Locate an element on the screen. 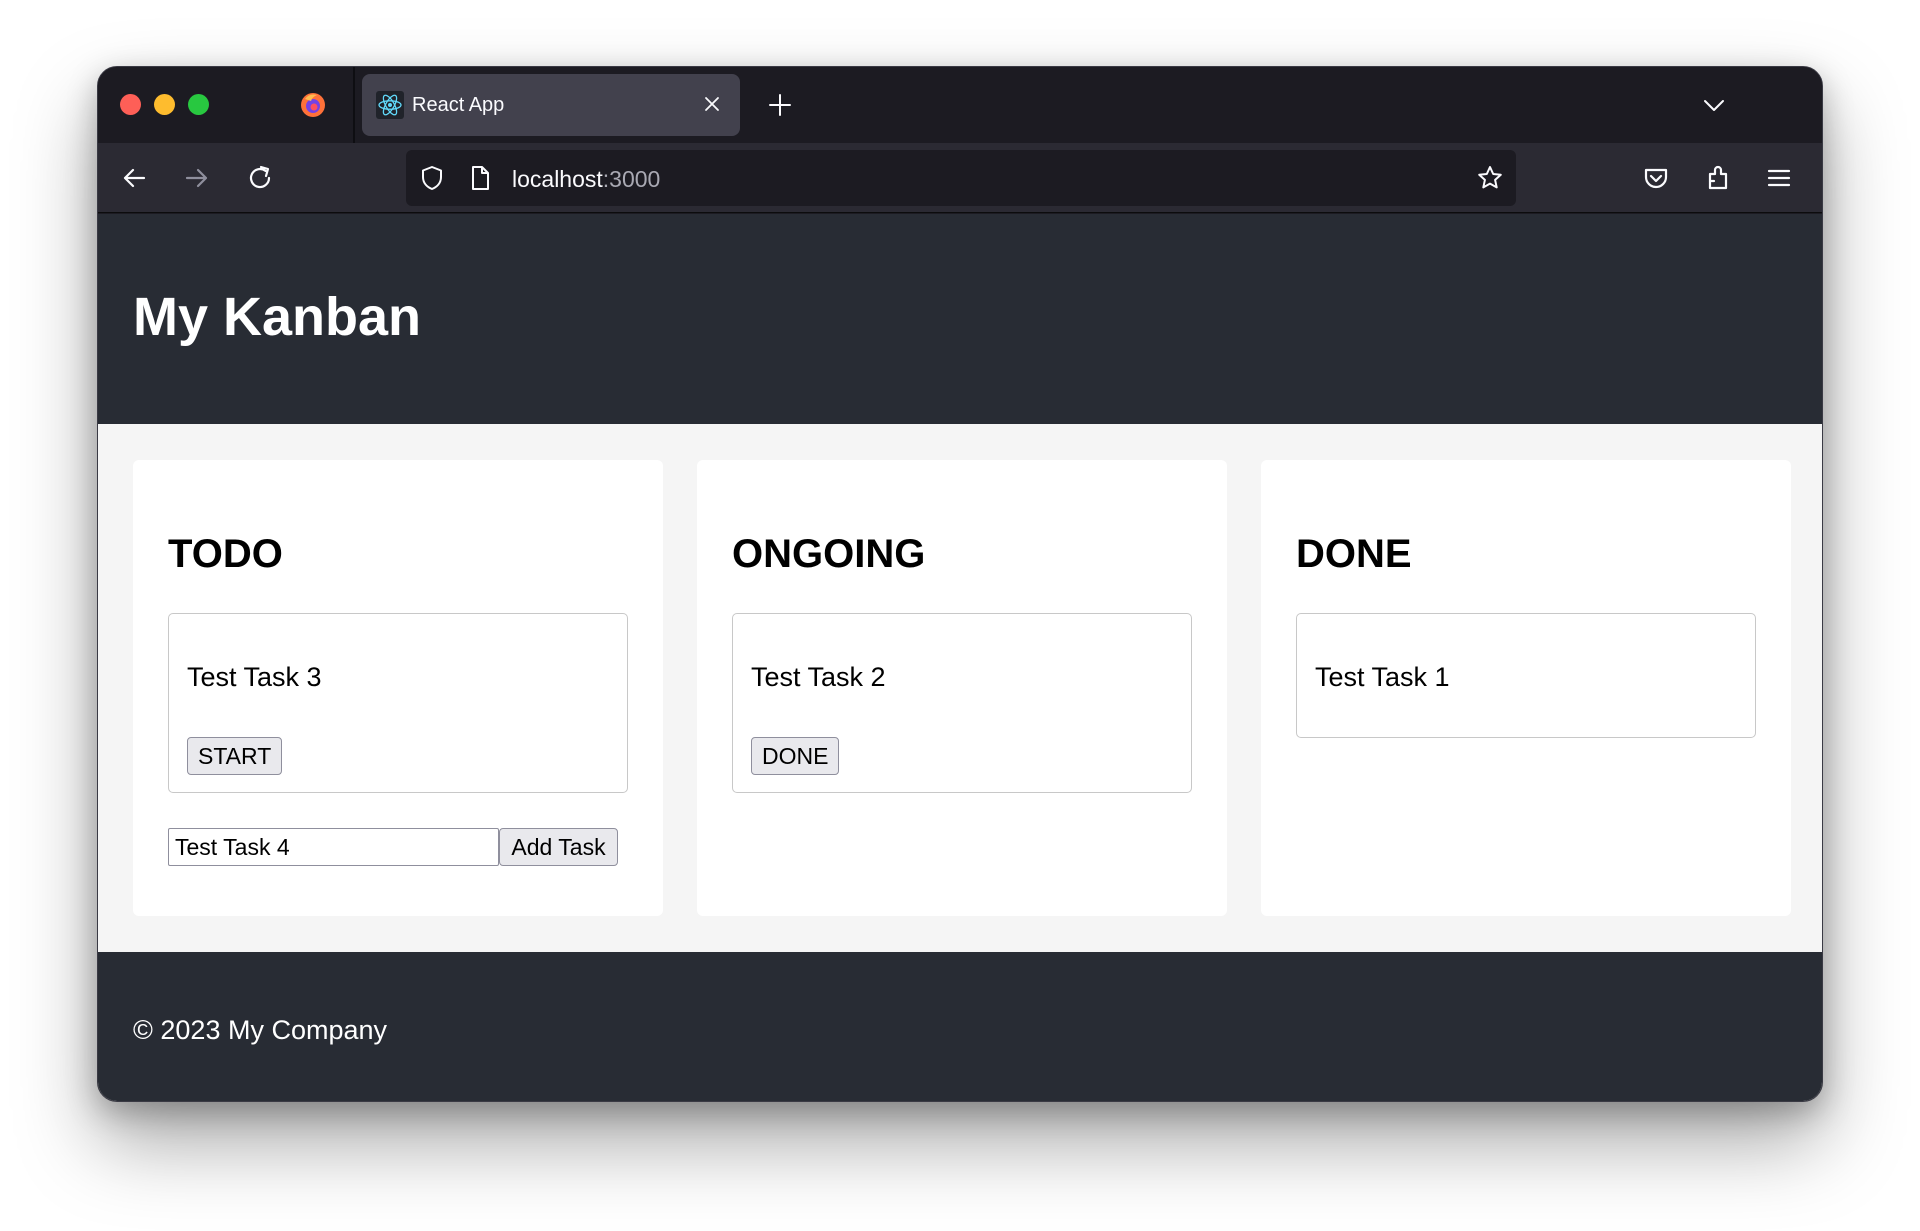  tab-strip: React App is located at coordinates (960, 105).